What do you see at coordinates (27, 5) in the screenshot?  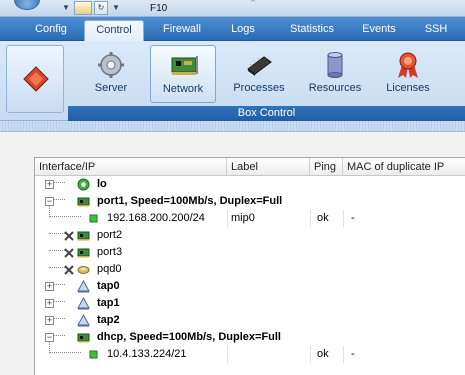 I see `app-menu-orb` at bounding box center [27, 5].